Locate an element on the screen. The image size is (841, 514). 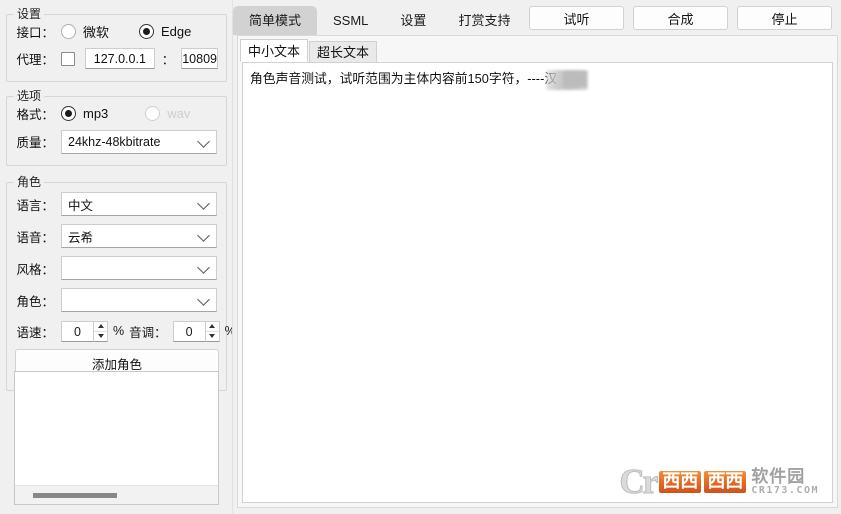
interface-label: 接口： is located at coordinates (35, 33).